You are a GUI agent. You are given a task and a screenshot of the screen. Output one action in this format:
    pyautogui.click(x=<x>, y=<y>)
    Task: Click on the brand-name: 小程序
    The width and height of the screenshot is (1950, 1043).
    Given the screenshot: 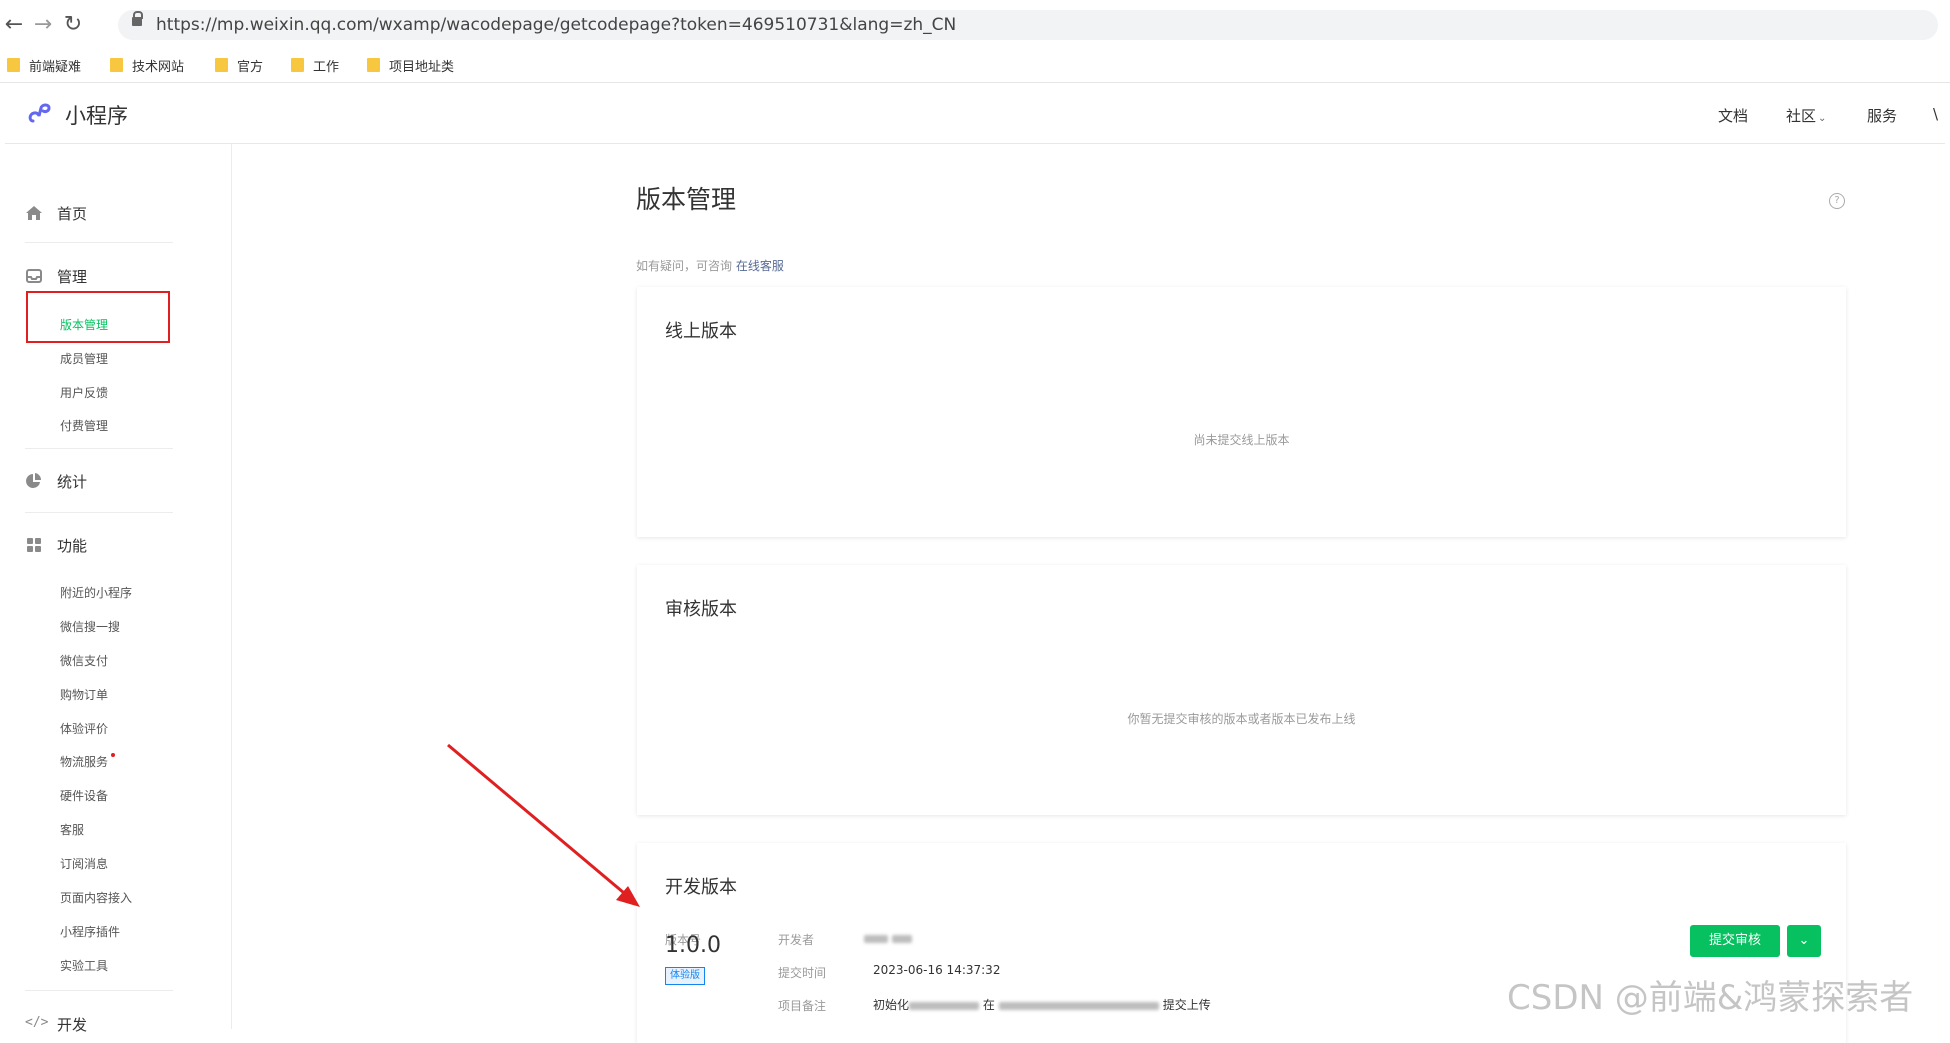 What is the action you would take?
    pyautogui.click(x=96, y=116)
    